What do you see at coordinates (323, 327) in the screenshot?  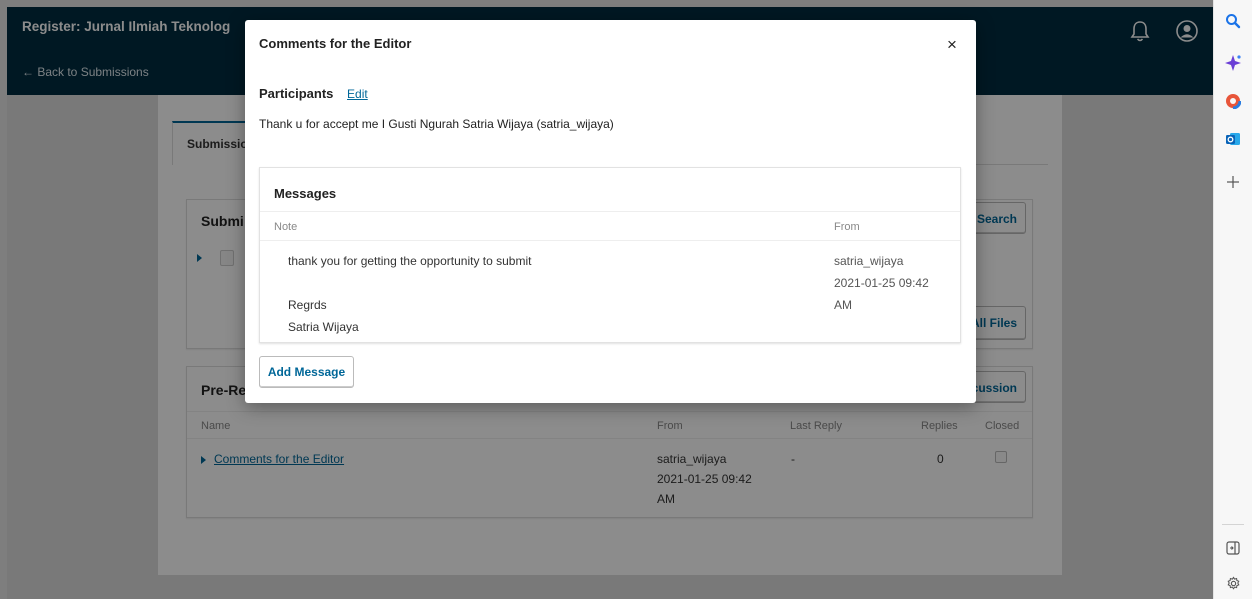 I see `message-line-3: Satria Wijaya` at bounding box center [323, 327].